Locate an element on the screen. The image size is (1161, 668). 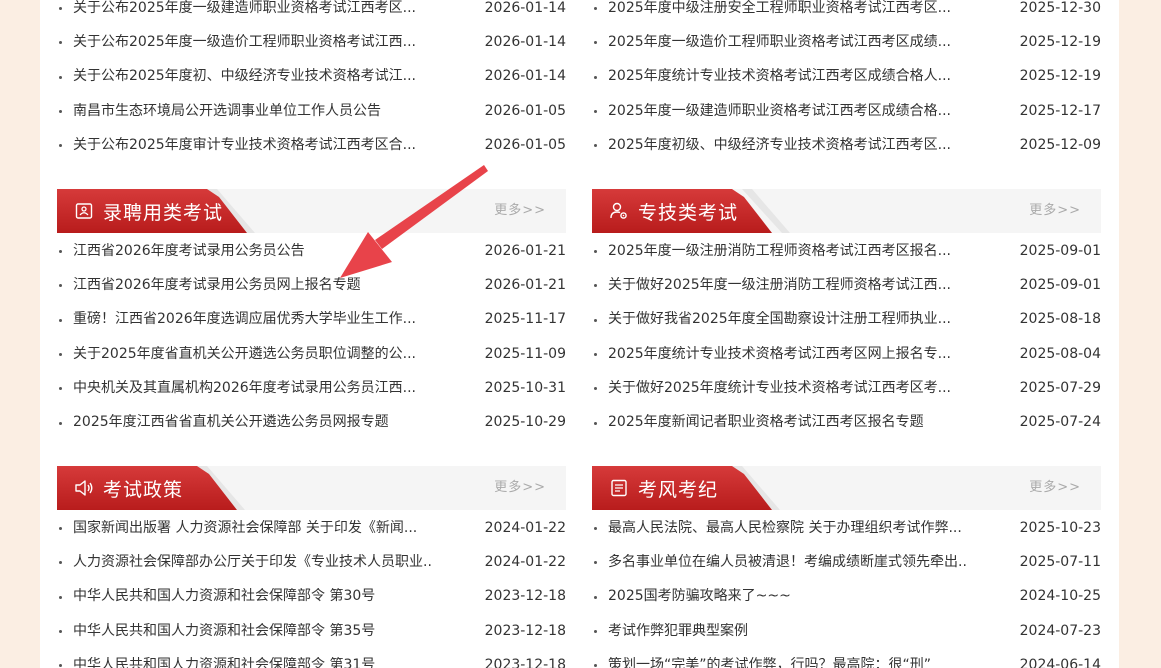
news-date: 2023-12-18 is located at coordinates (525, 630).